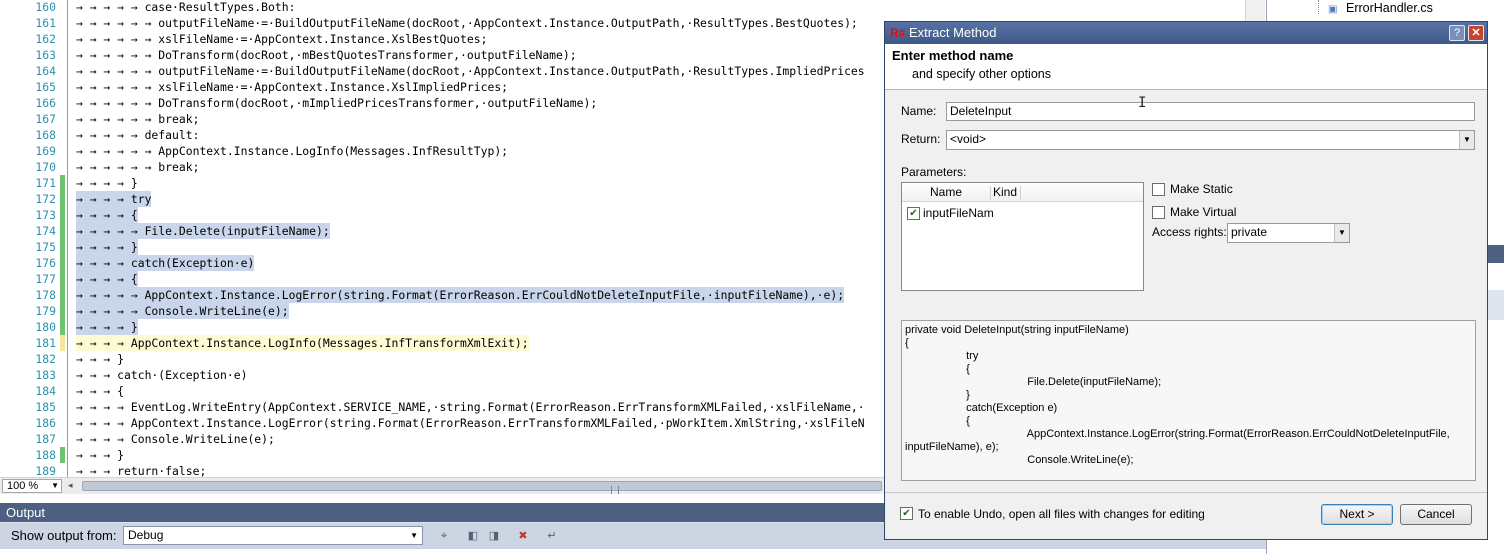 This screenshot has width=1504, height=554. What do you see at coordinates (523, 536) in the screenshot?
I see `clear-all-icon: ✖` at bounding box center [523, 536].